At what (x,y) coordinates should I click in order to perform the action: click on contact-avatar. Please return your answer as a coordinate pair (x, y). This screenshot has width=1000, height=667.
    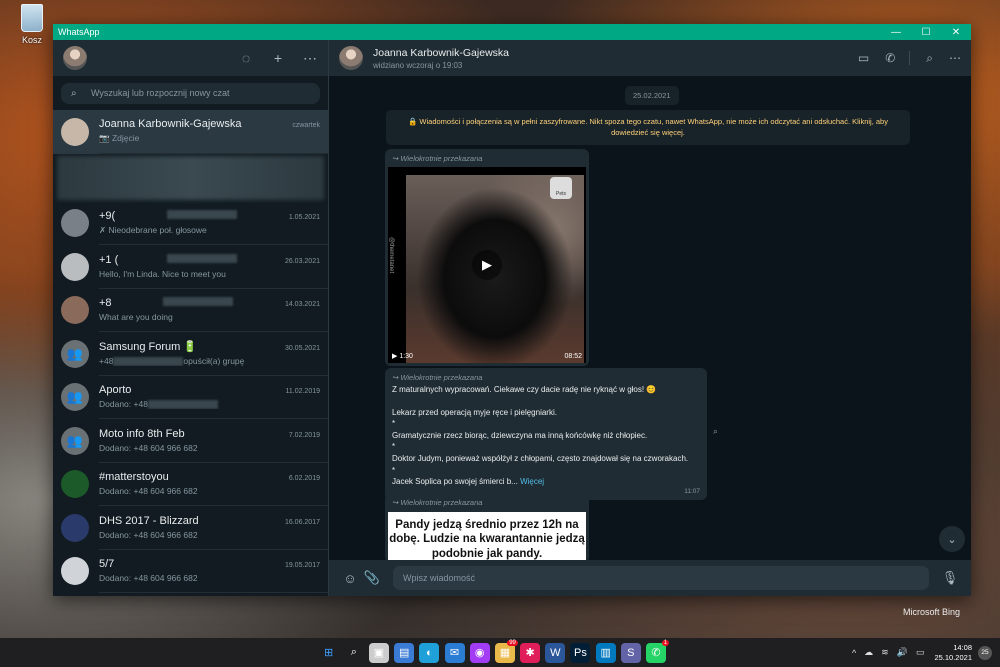
    Looking at the image, I should click on (351, 58).